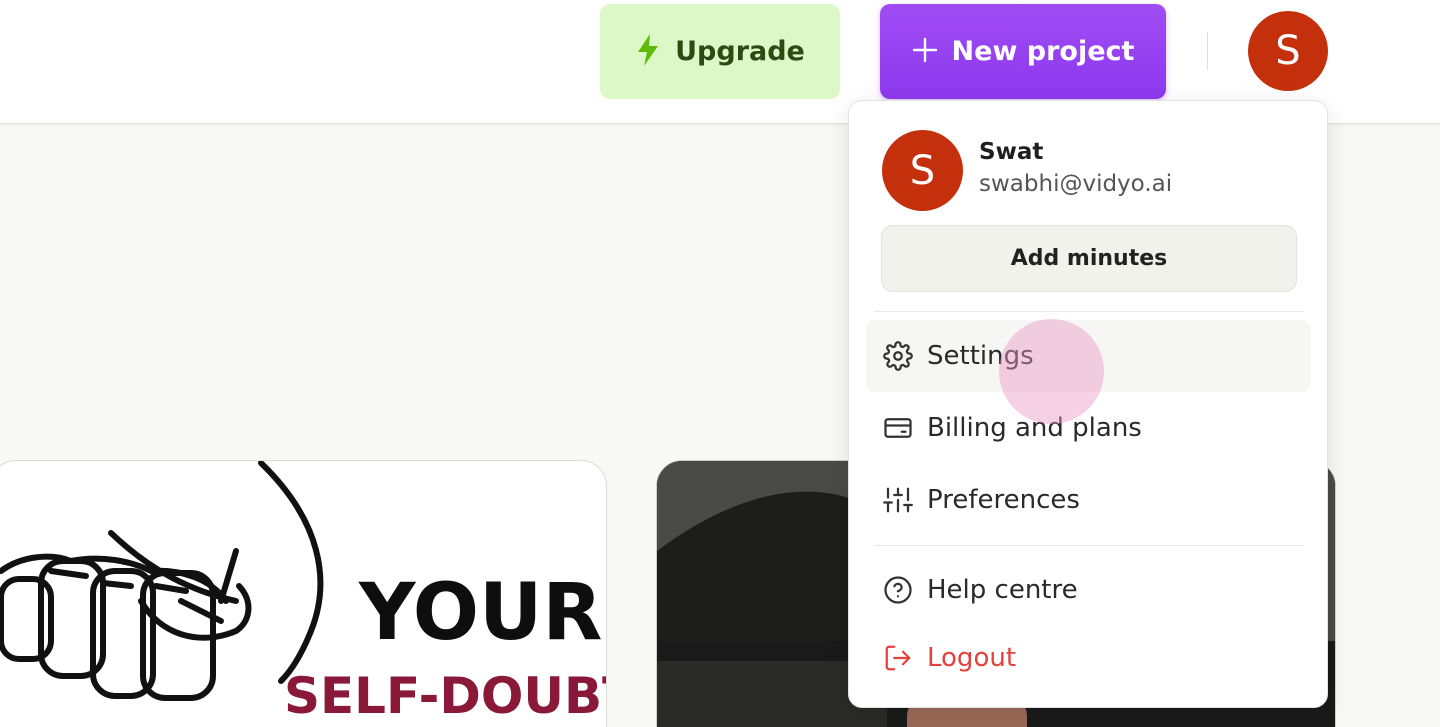 The image size is (1440, 727). Describe the element at coordinates (1034, 428) in the screenshot. I see `menu-item-label: Billing and plans` at that location.